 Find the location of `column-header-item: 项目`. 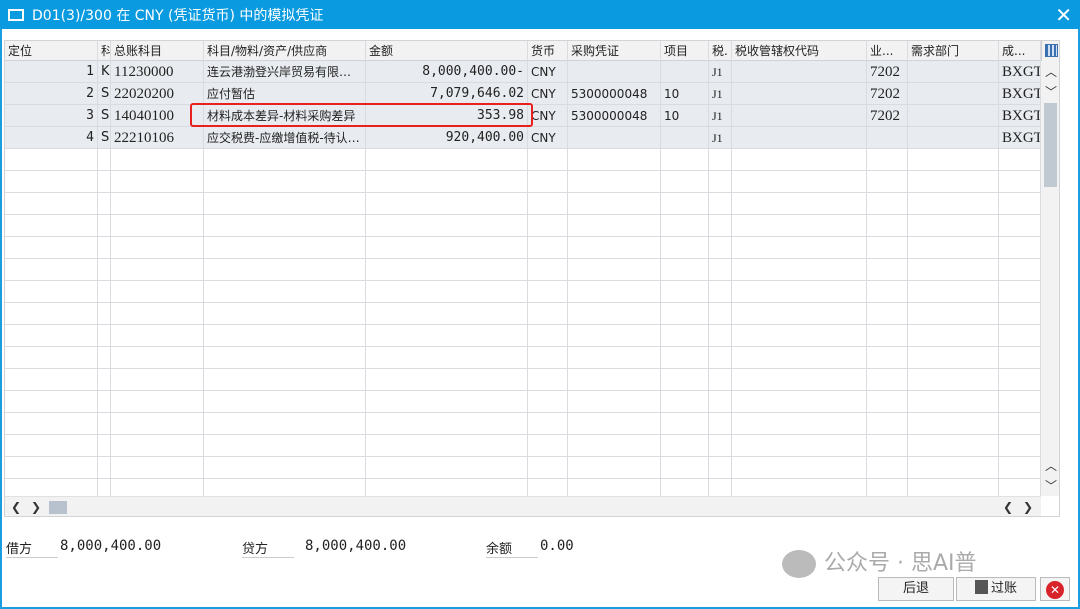

column-header-item: 项目 is located at coordinates (685, 51).